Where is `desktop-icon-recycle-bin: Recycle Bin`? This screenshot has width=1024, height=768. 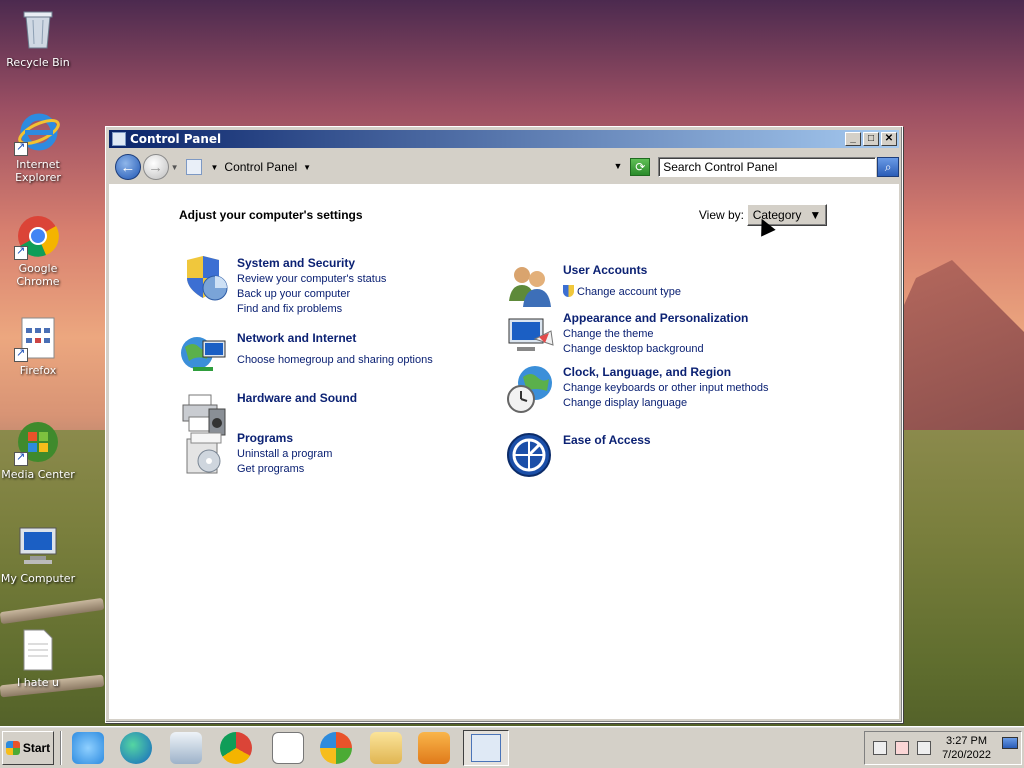 desktop-icon-recycle-bin: Recycle Bin is located at coordinates (39, 38).